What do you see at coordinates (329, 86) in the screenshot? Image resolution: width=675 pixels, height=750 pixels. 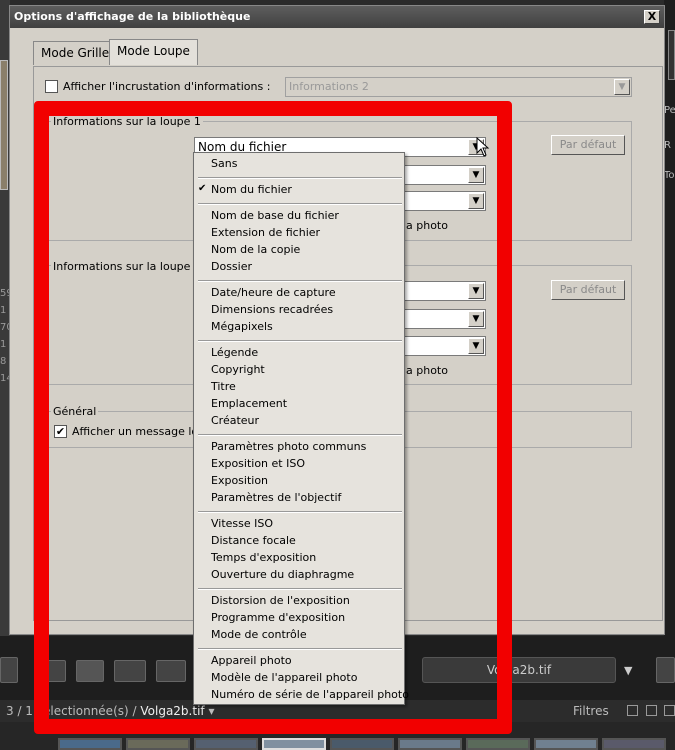 I see `overlay-select-value: Informations 2` at bounding box center [329, 86].